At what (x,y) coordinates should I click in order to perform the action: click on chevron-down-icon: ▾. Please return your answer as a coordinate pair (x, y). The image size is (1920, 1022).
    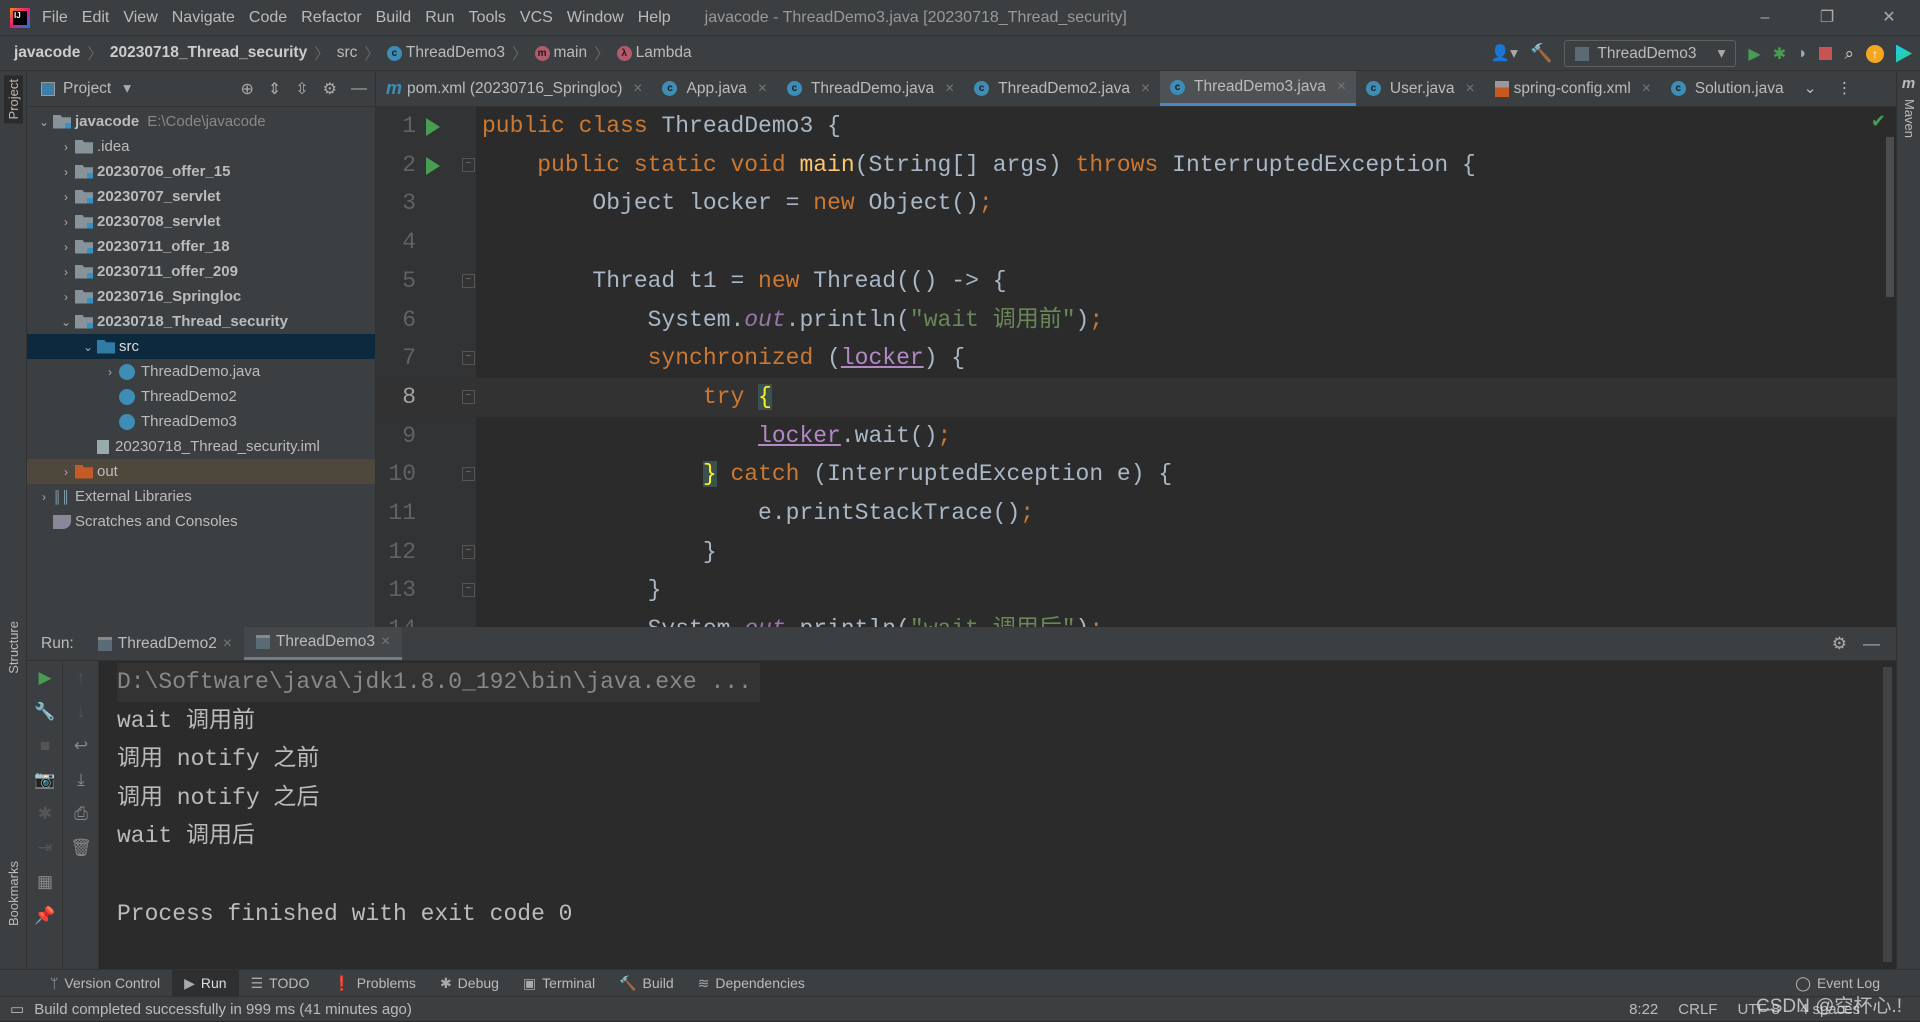
    Looking at the image, I should click on (127, 88).